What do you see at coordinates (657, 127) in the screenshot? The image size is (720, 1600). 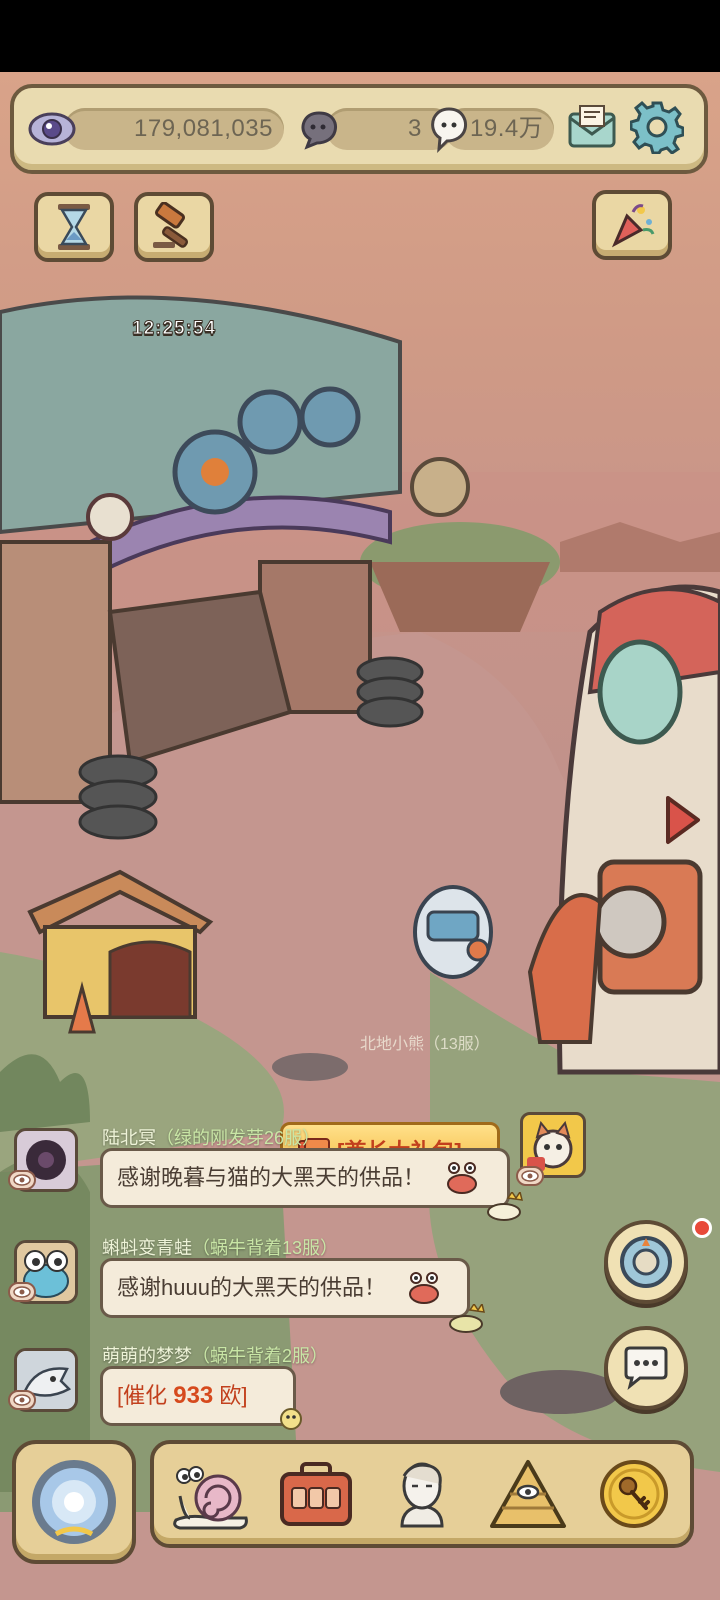 I see `gear-icon` at bounding box center [657, 127].